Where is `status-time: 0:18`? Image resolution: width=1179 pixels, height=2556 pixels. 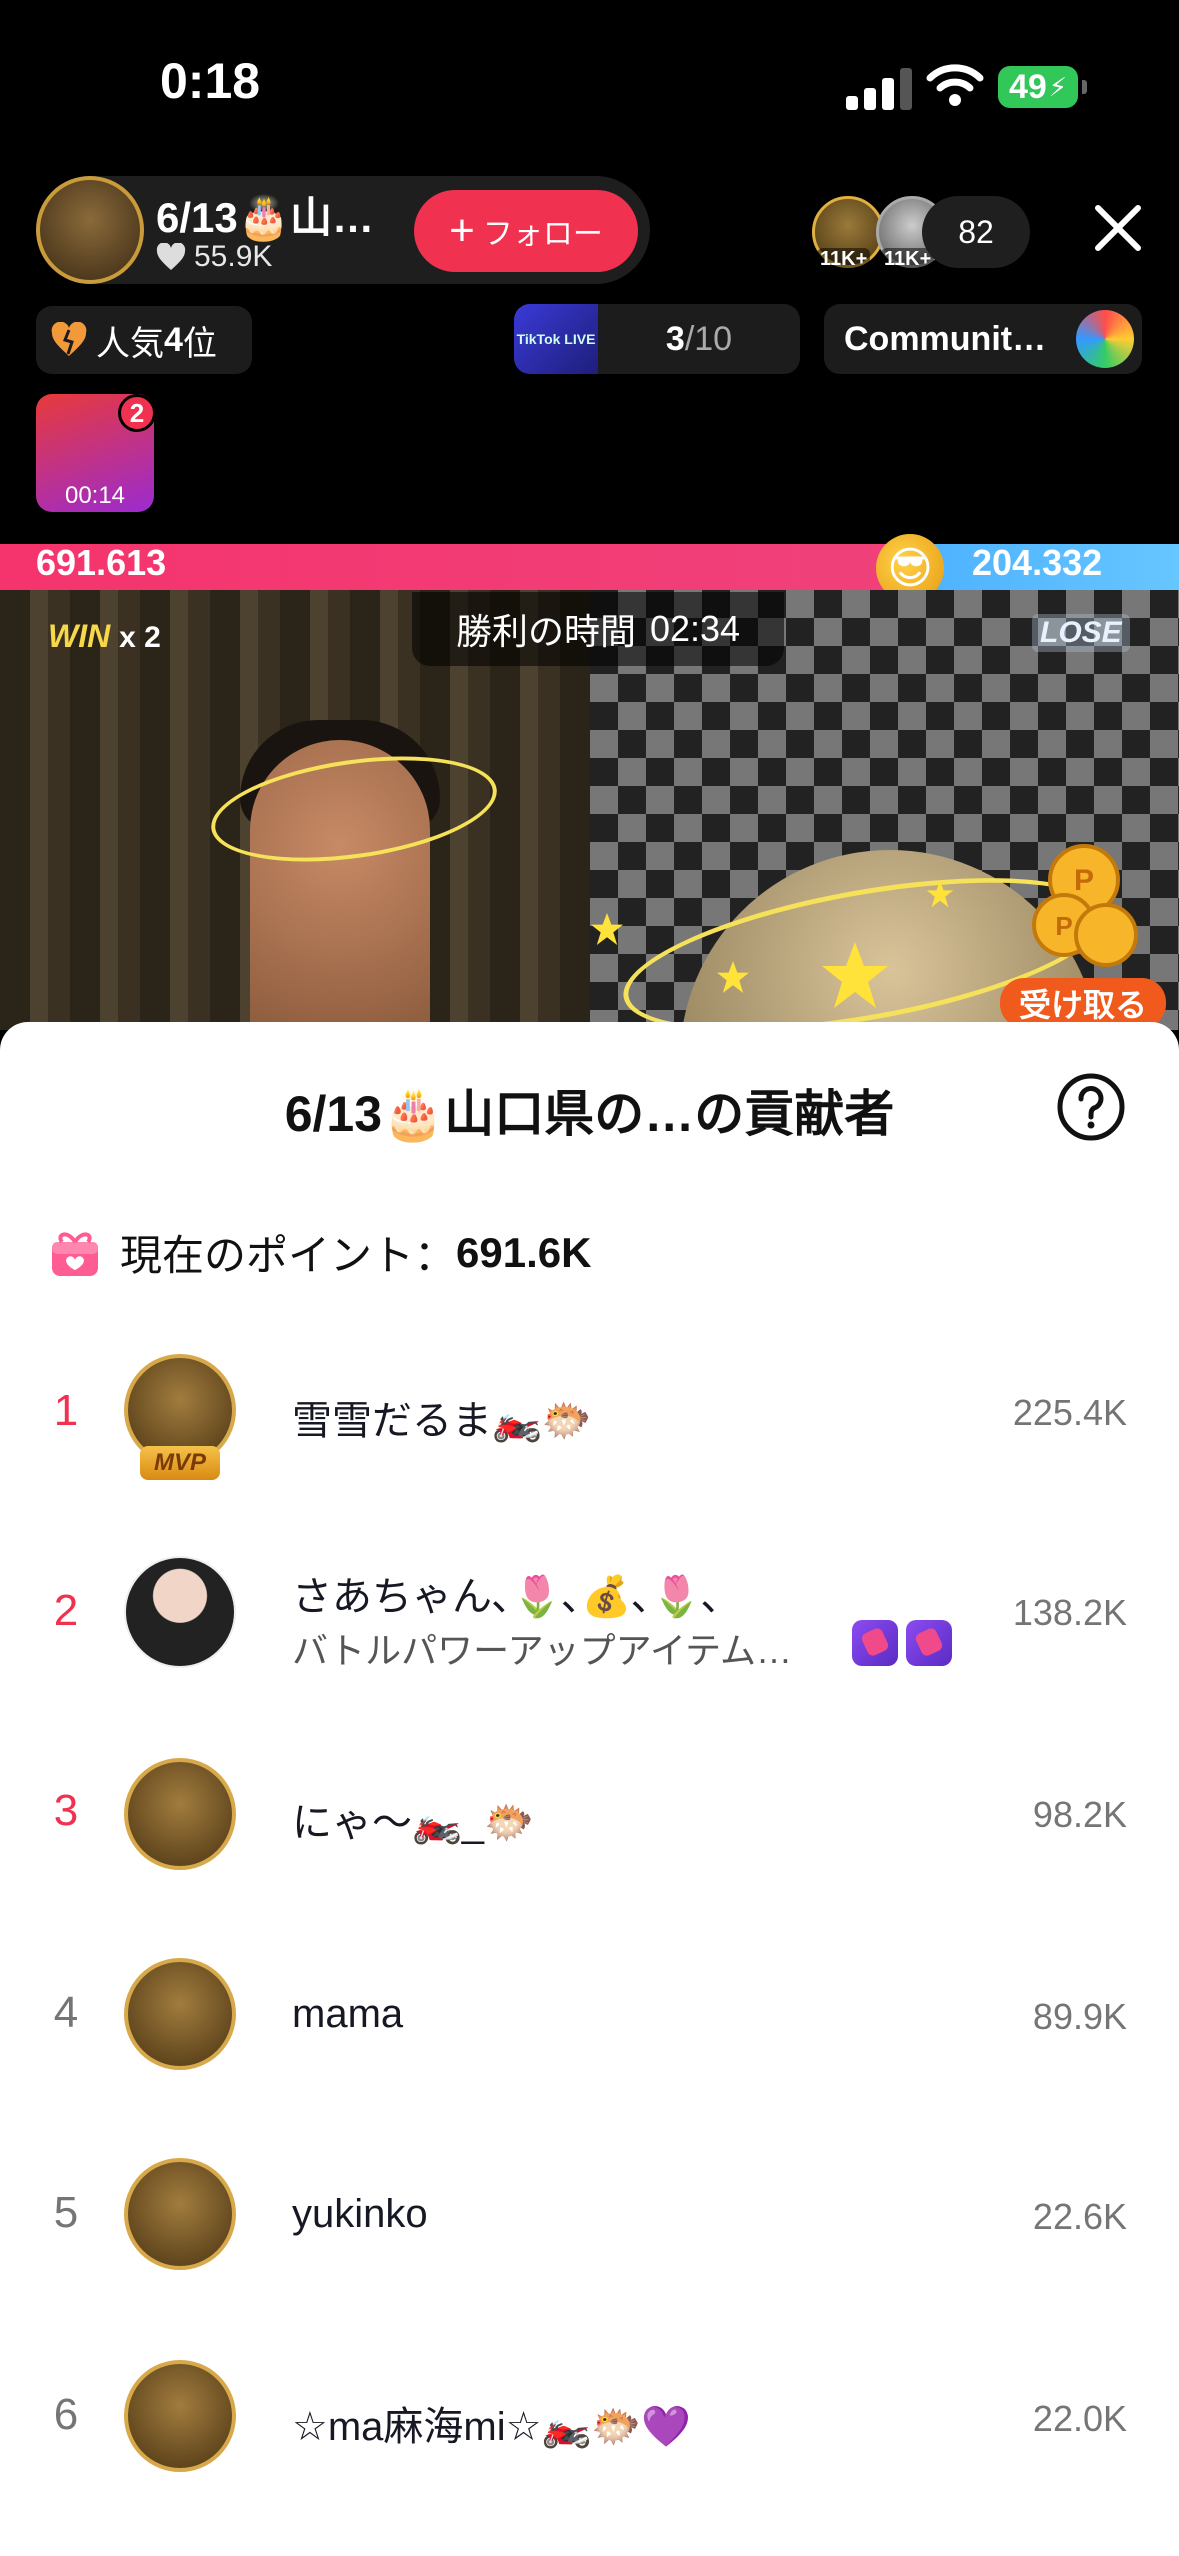 status-time: 0:18 is located at coordinates (210, 81).